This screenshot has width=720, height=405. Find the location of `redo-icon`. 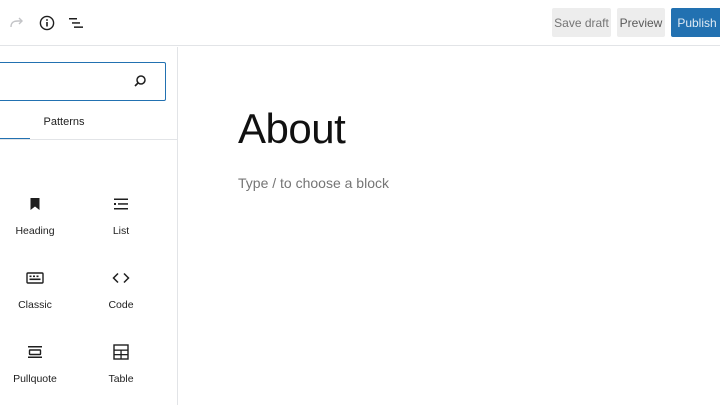

redo-icon is located at coordinates (17, 23).